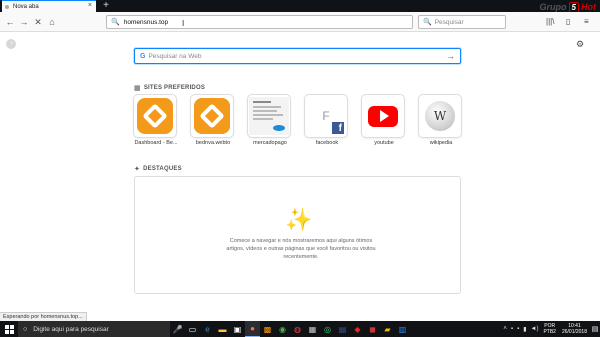  What do you see at coordinates (7, 6) in the screenshot?
I see `tab-favicon-icon` at bounding box center [7, 6].